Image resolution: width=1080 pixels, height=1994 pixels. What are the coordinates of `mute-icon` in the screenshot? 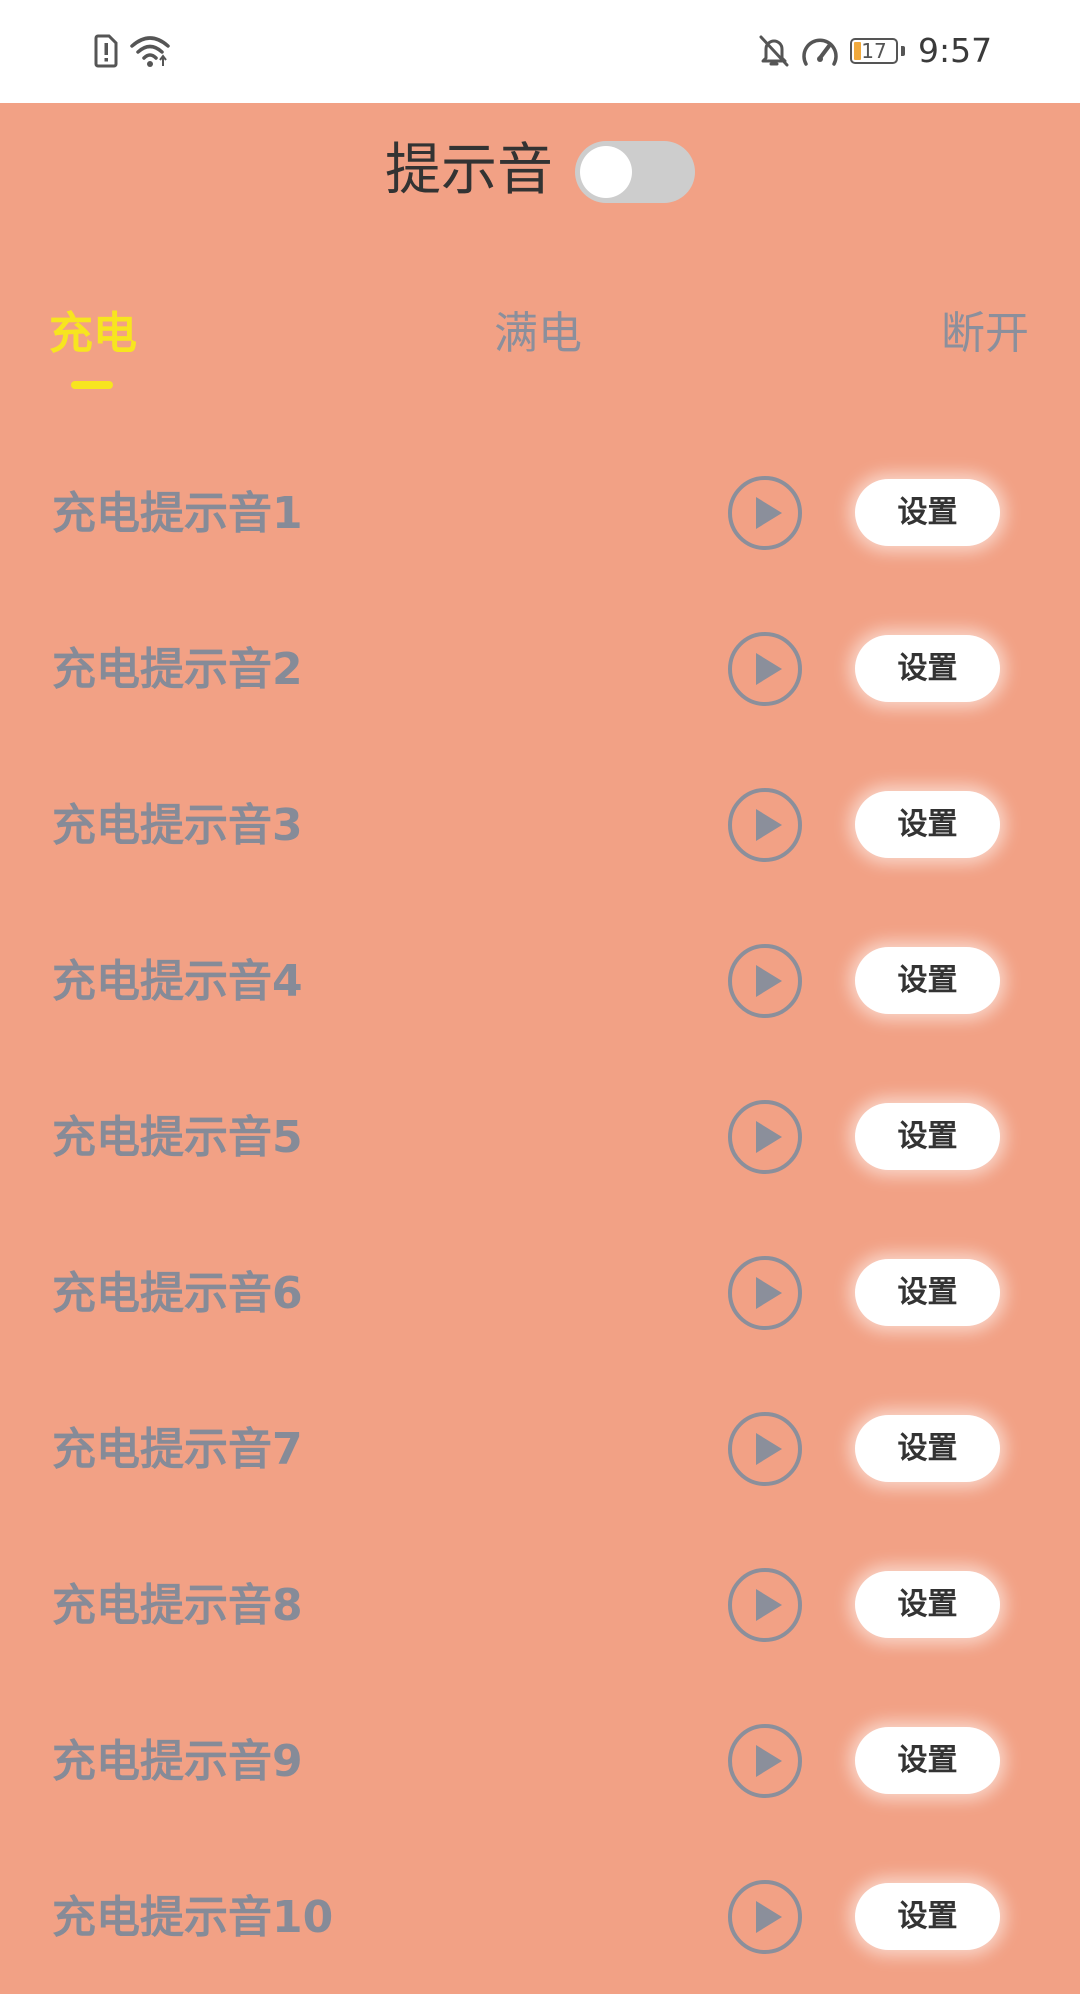 It's located at (774, 51).